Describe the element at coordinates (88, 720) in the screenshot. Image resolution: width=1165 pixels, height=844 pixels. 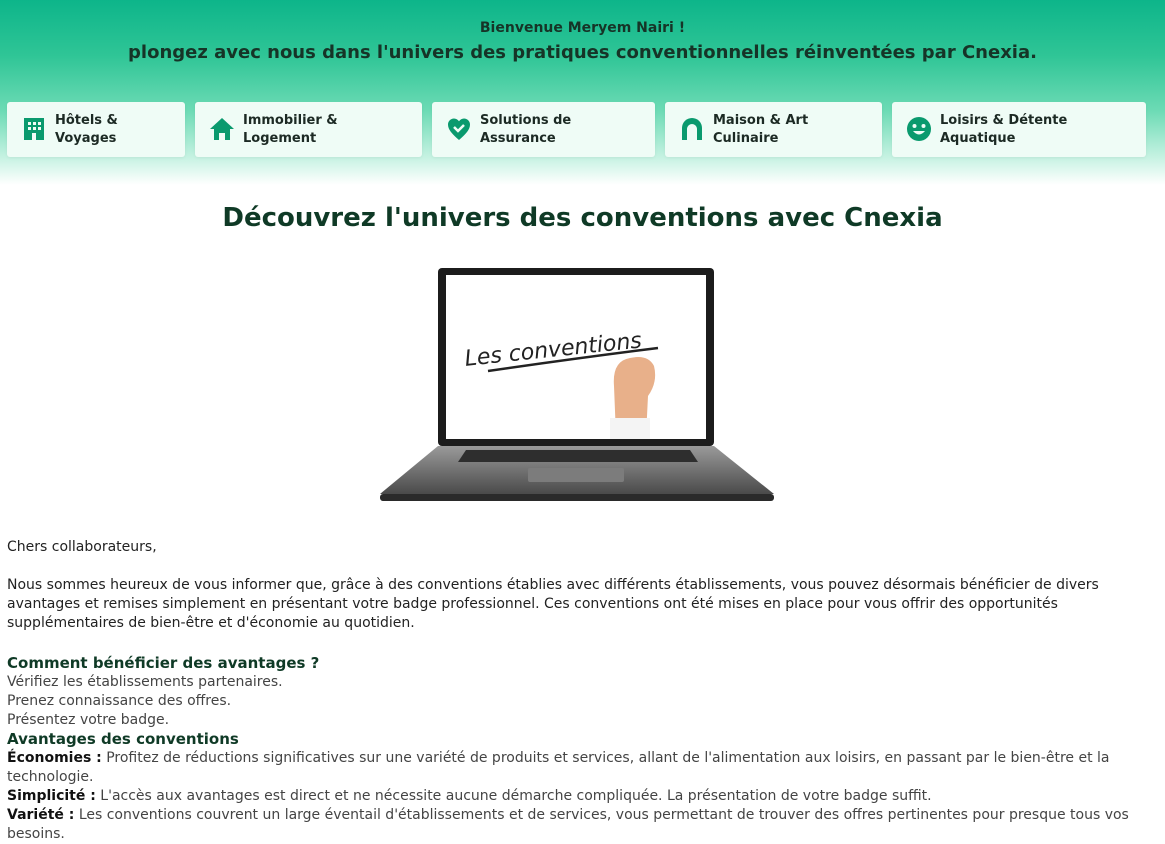
I see `step-item: Présentez votre badge.` at that location.